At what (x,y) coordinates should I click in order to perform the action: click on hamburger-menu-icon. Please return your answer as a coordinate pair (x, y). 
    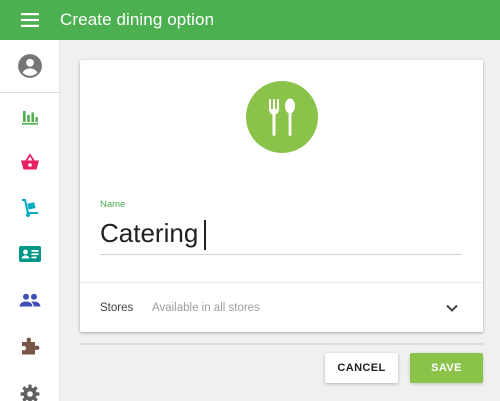
    Looking at the image, I should click on (30, 20).